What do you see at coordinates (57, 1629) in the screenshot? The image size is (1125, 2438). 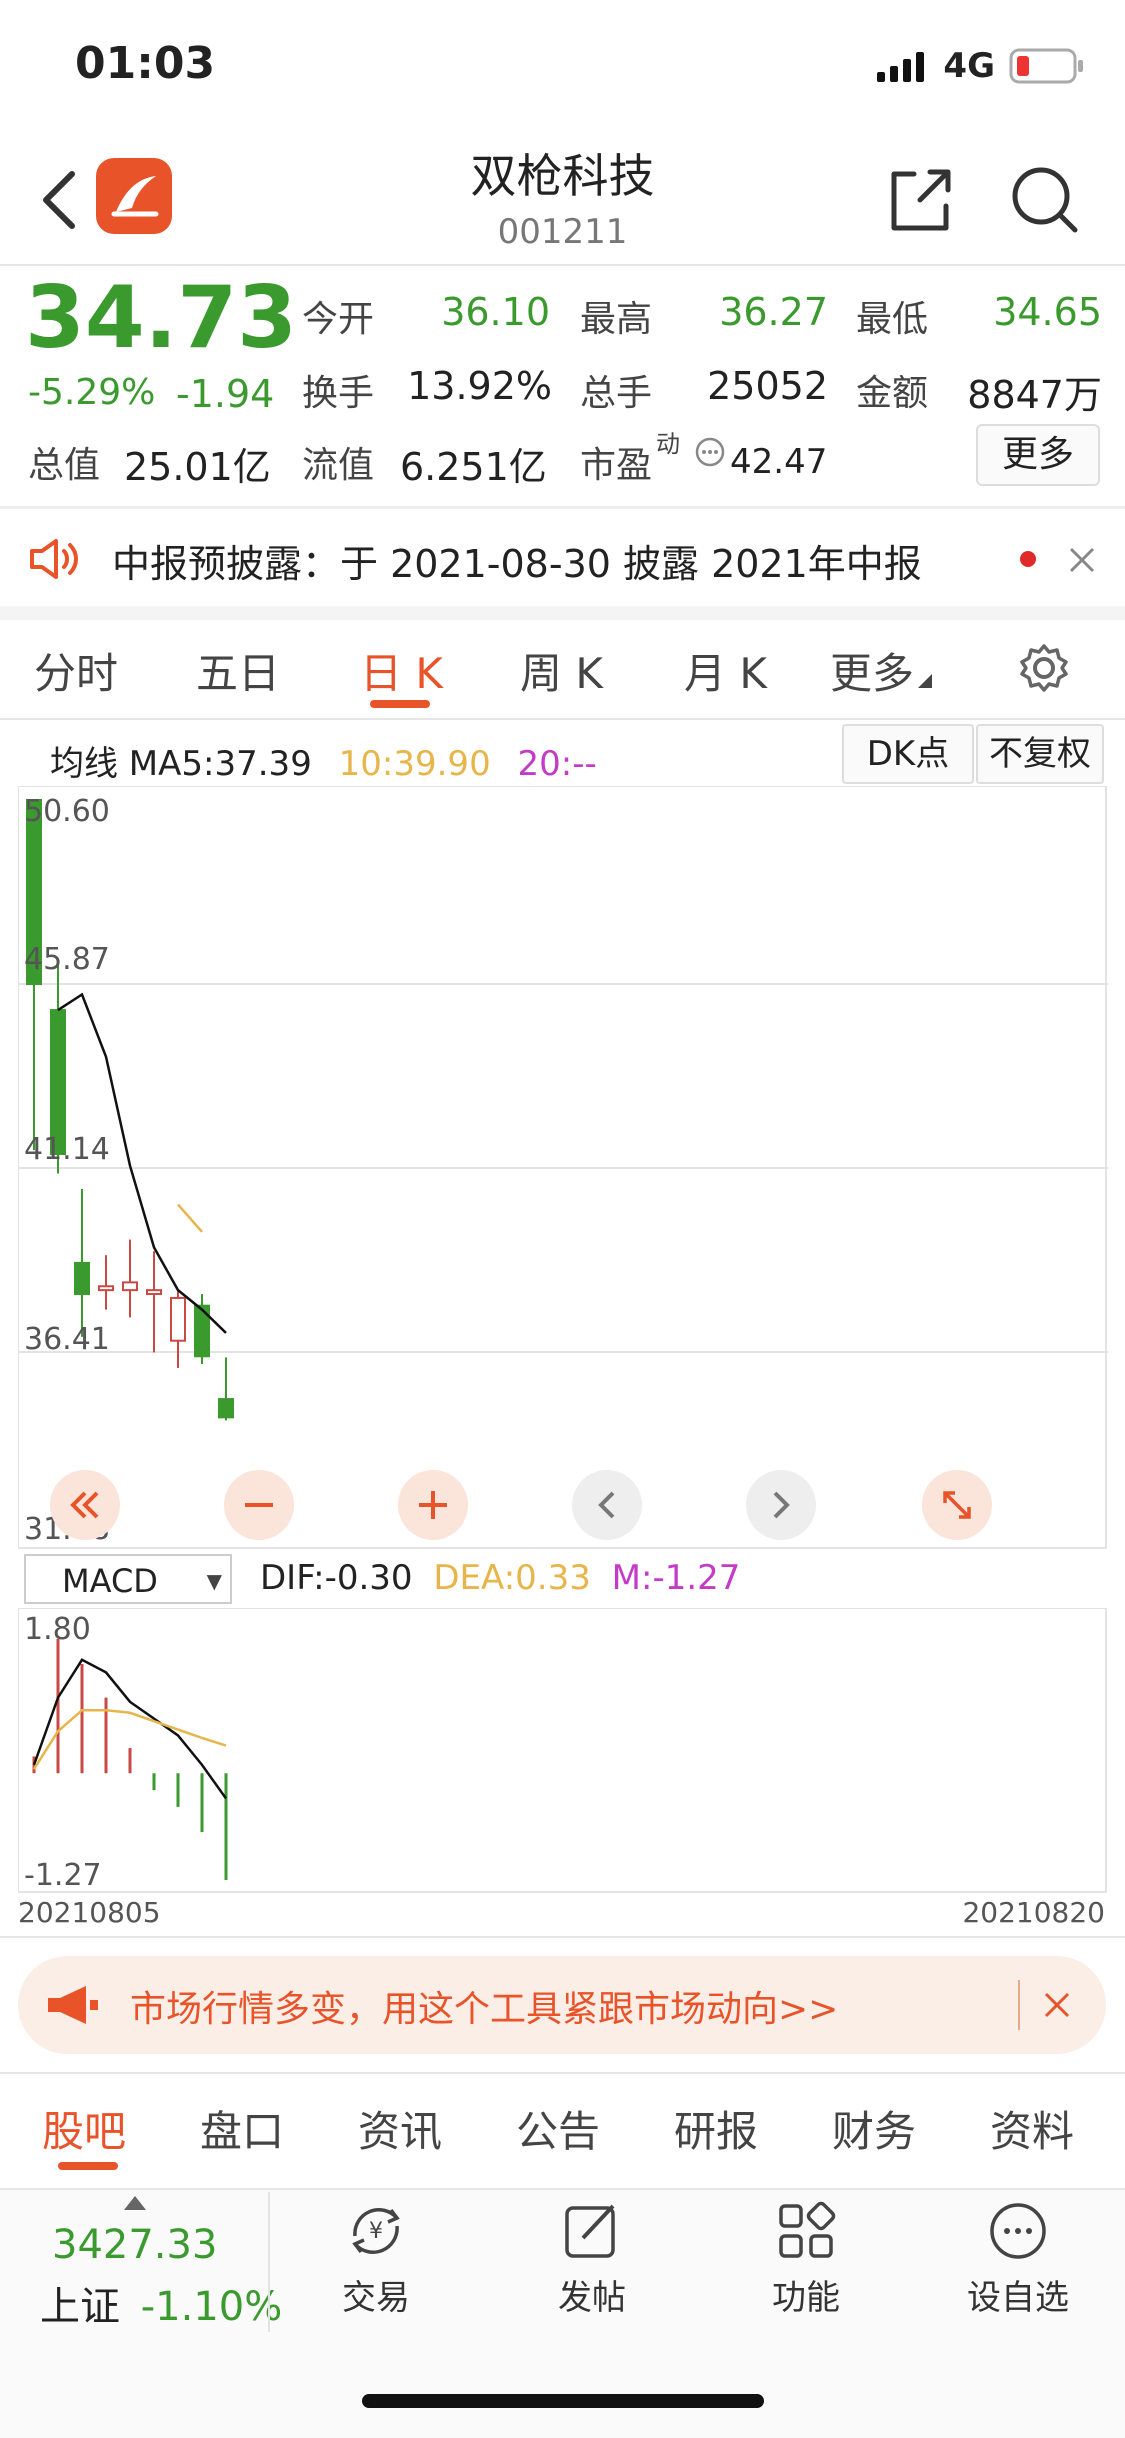 I see `macd-y-top: 1.80` at bounding box center [57, 1629].